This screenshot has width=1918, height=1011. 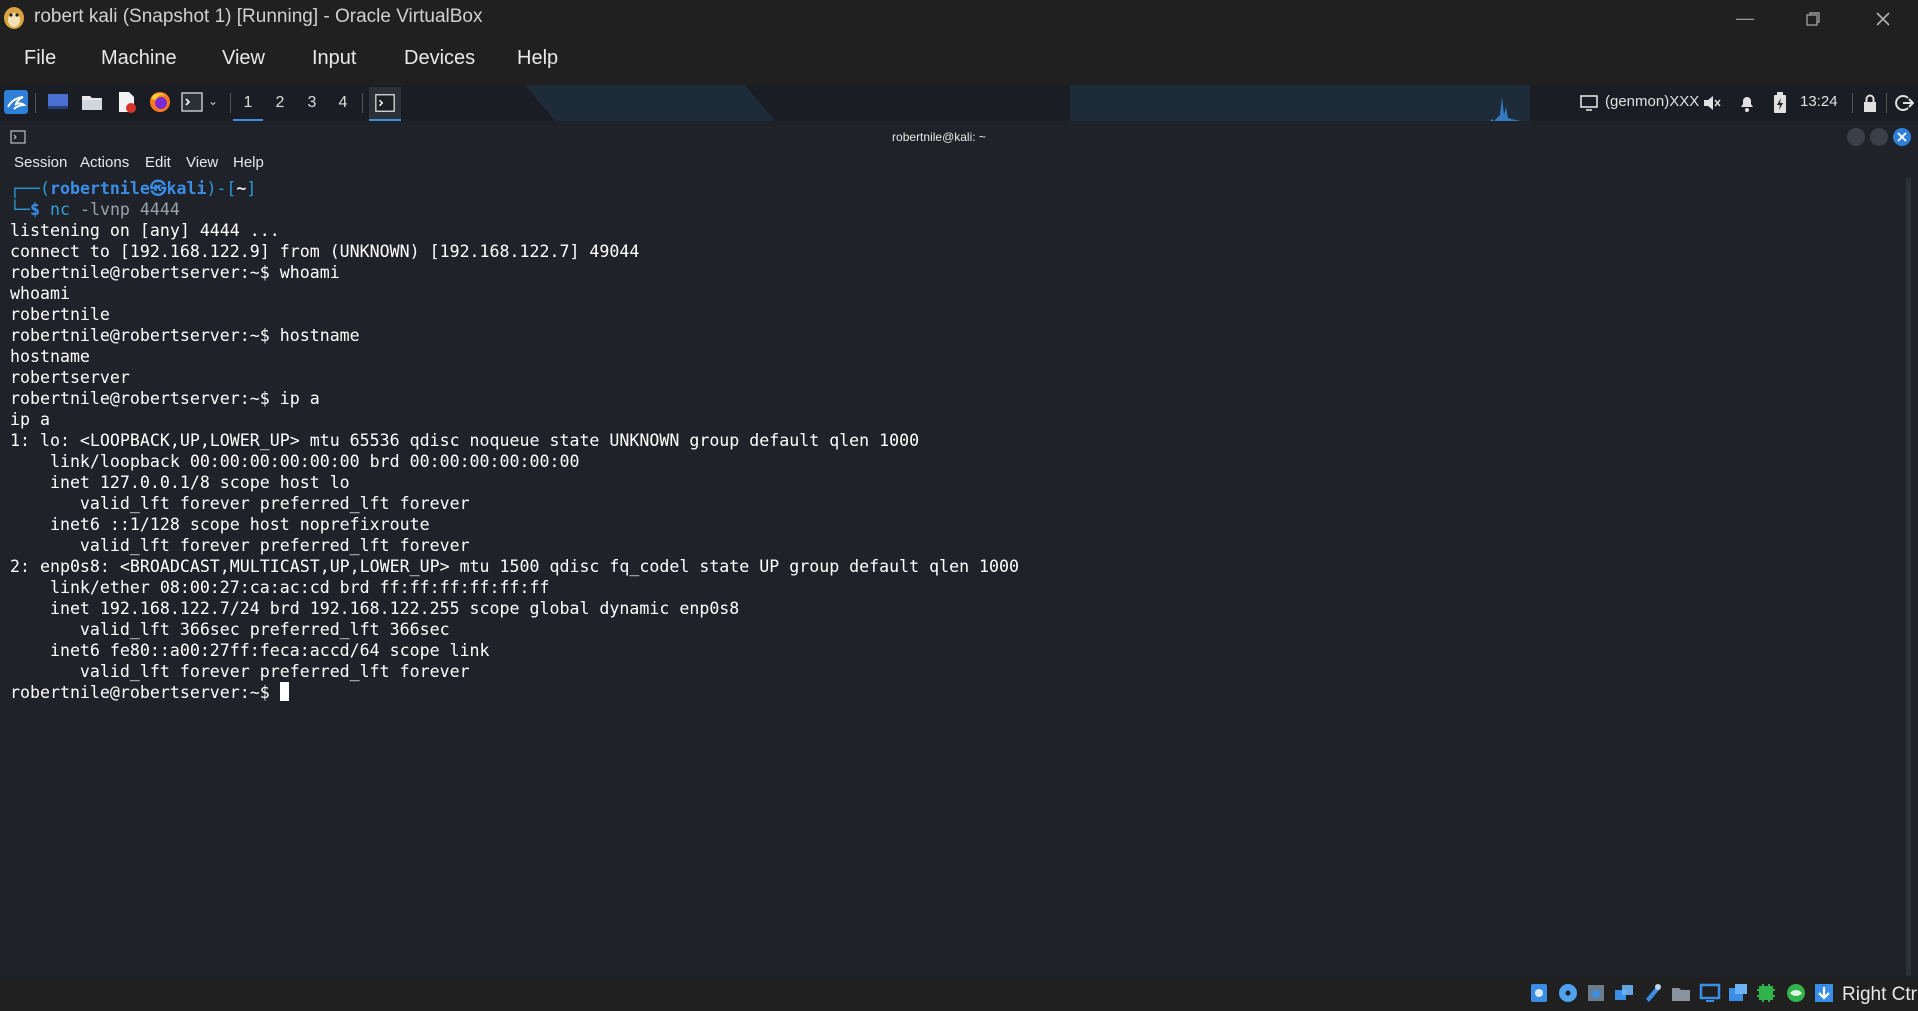 What do you see at coordinates (1596, 993) in the screenshot?
I see `audio-icon` at bounding box center [1596, 993].